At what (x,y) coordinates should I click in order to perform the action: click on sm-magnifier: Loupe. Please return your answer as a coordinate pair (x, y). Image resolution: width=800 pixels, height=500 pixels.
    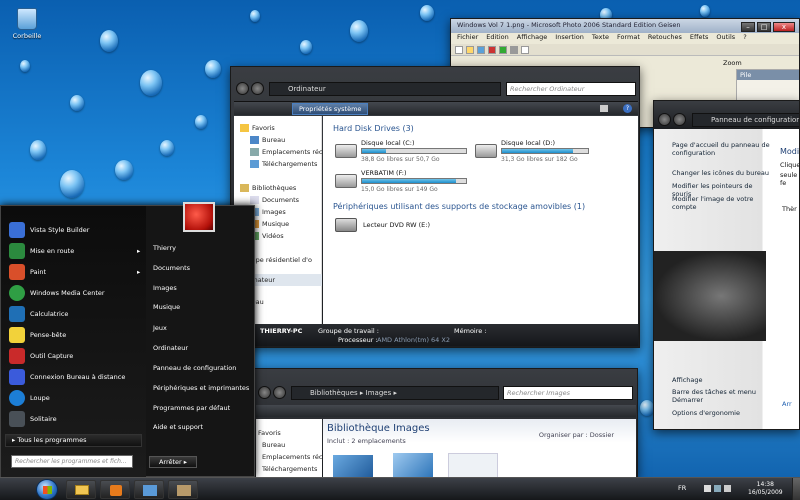
    Looking at the image, I should click on (29, 398).